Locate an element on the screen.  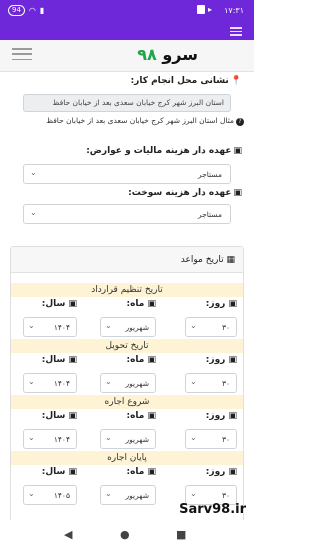
notification-icon is located at coordinates (200, 9).